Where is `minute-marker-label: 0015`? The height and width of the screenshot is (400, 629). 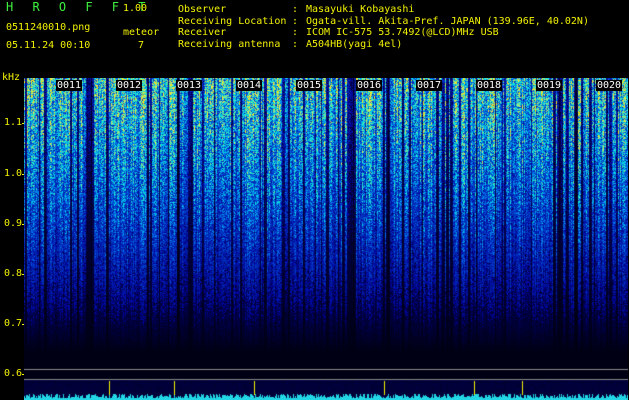 minute-marker-label: 0015 is located at coordinates (309, 85).